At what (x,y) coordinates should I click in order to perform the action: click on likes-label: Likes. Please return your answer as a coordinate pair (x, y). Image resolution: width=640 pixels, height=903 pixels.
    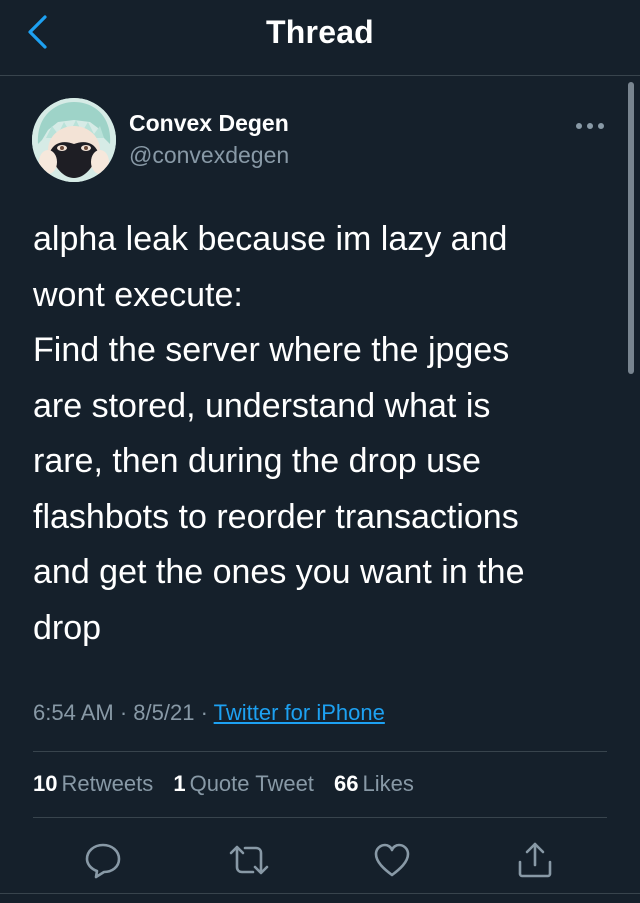
    Looking at the image, I should click on (388, 783).